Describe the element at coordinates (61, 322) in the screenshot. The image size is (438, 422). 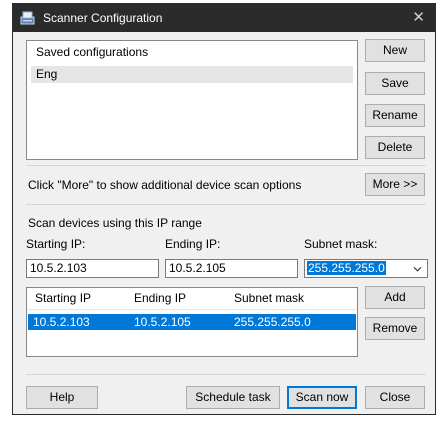
I see `cell-starting-ip: 10.5.2.103` at that location.